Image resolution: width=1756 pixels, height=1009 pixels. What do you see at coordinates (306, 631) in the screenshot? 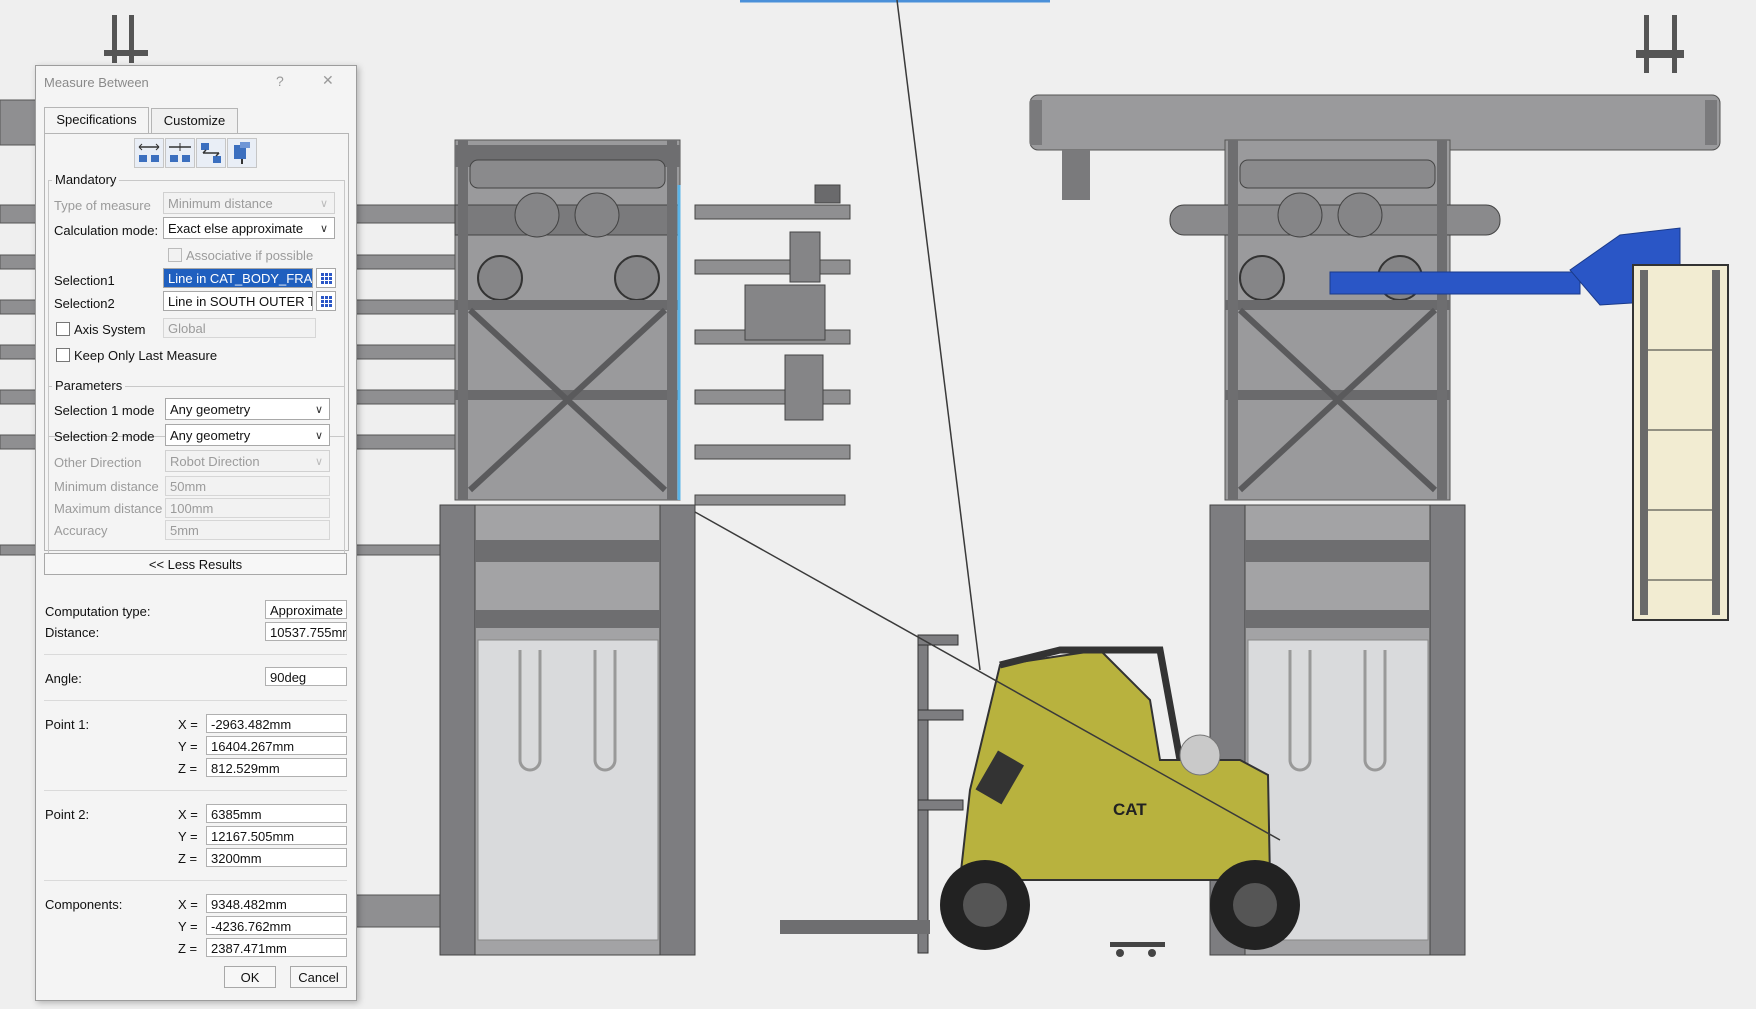
I see `distance-value: 10537.755mr` at bounding box center [306, 631].